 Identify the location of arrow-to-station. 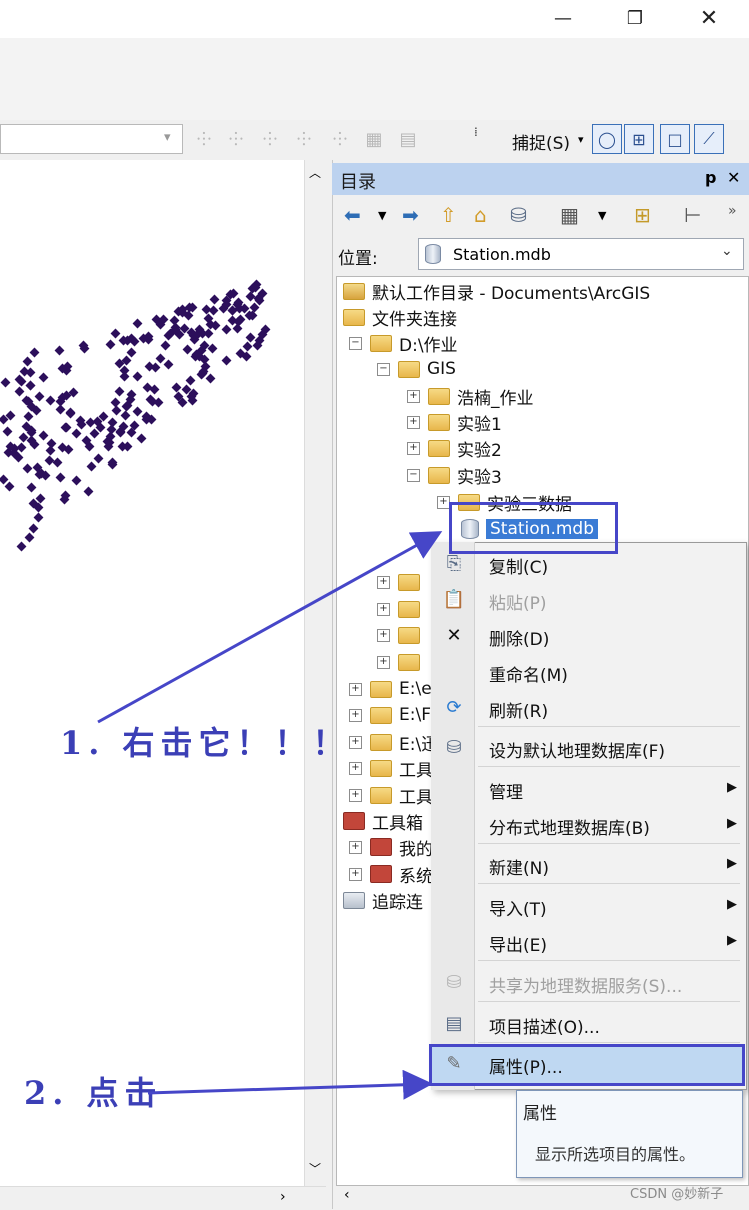
(270, 627).